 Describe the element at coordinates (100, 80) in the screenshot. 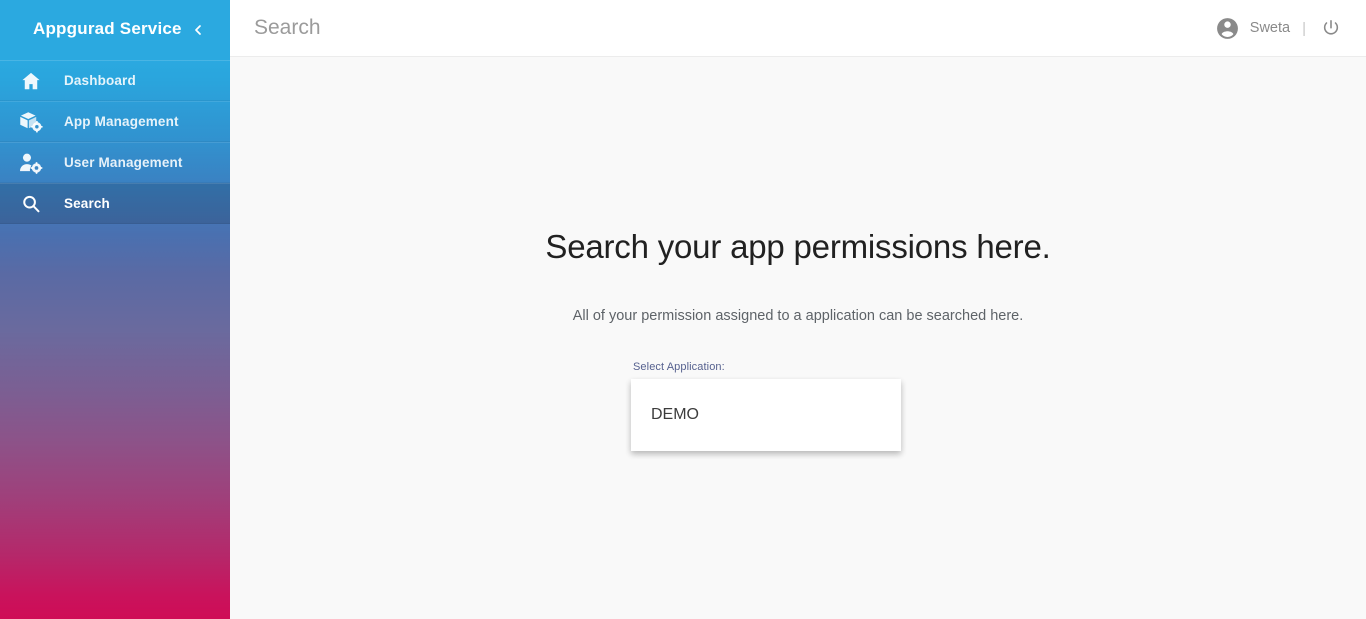

I see `sidebar-item-label: Dashboard` at that location.